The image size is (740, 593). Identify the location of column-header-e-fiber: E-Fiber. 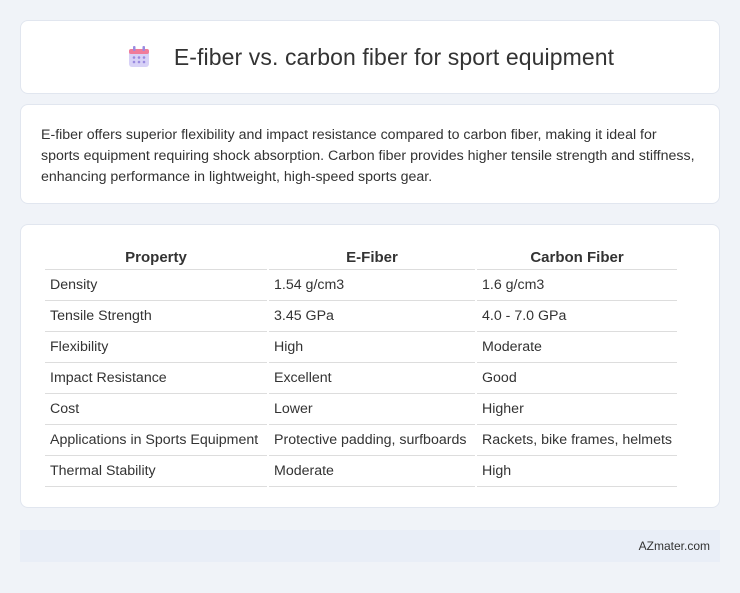
(372, 257).